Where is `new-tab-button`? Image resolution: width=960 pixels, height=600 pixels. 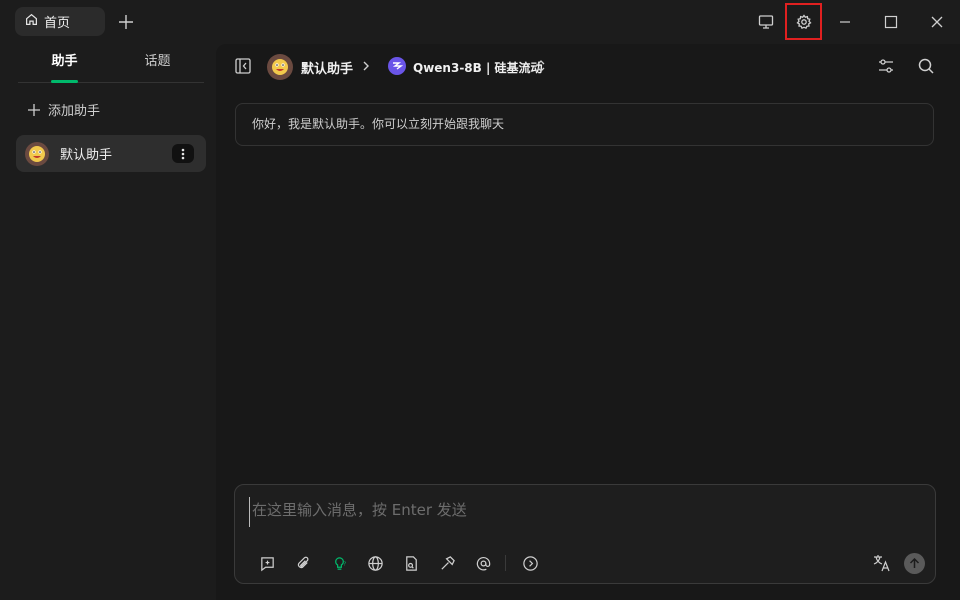 new-tab-button is located at coordinates (126, 22).